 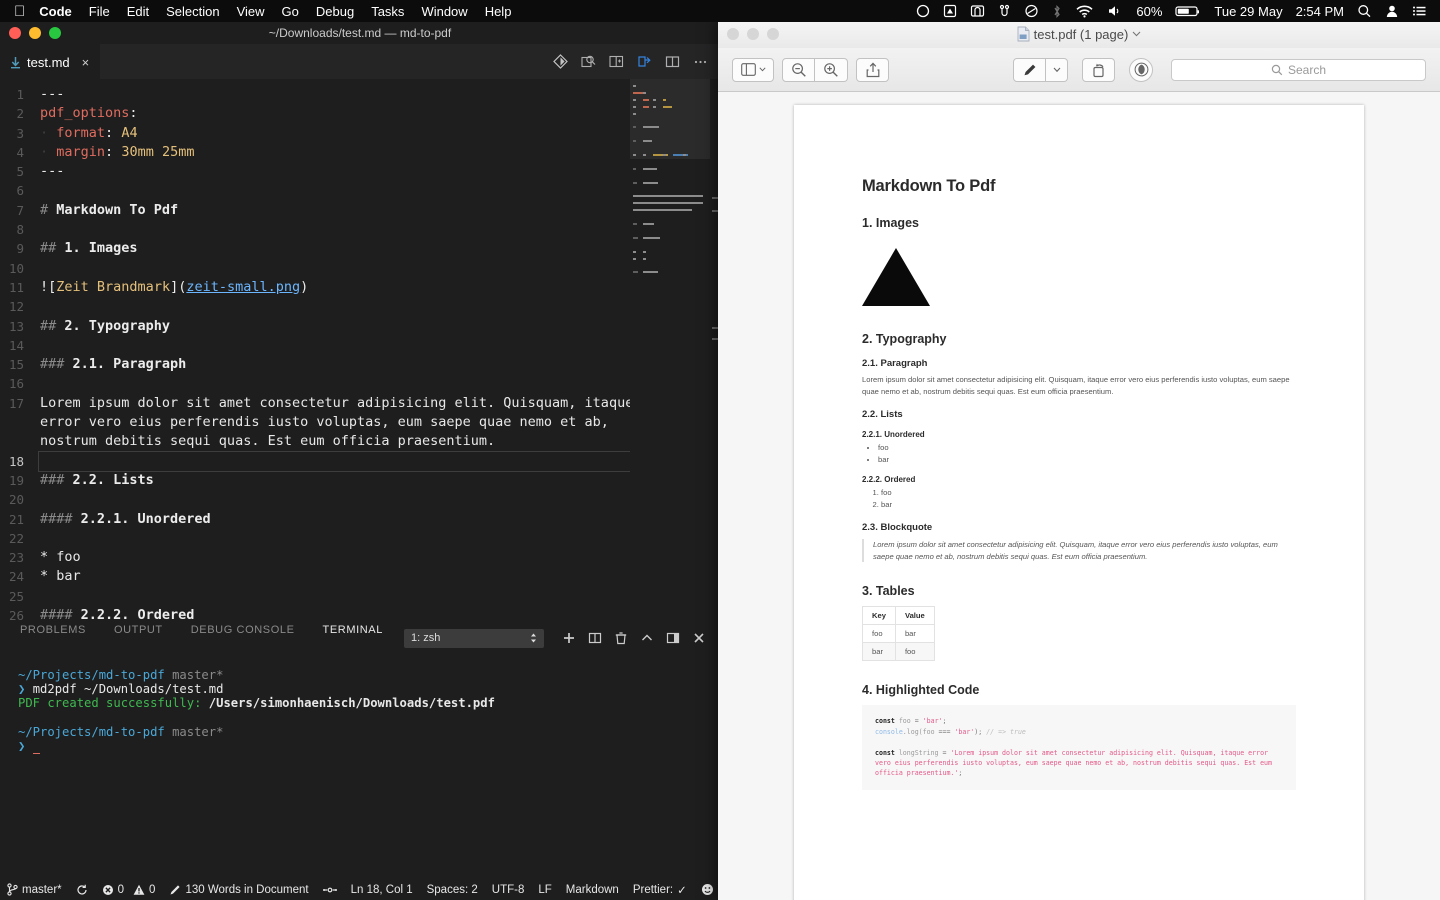 What do you see at coordinates (251, 11) in the screenshot?
I see `menu-item-view: View` at bounding box center [251, 11].